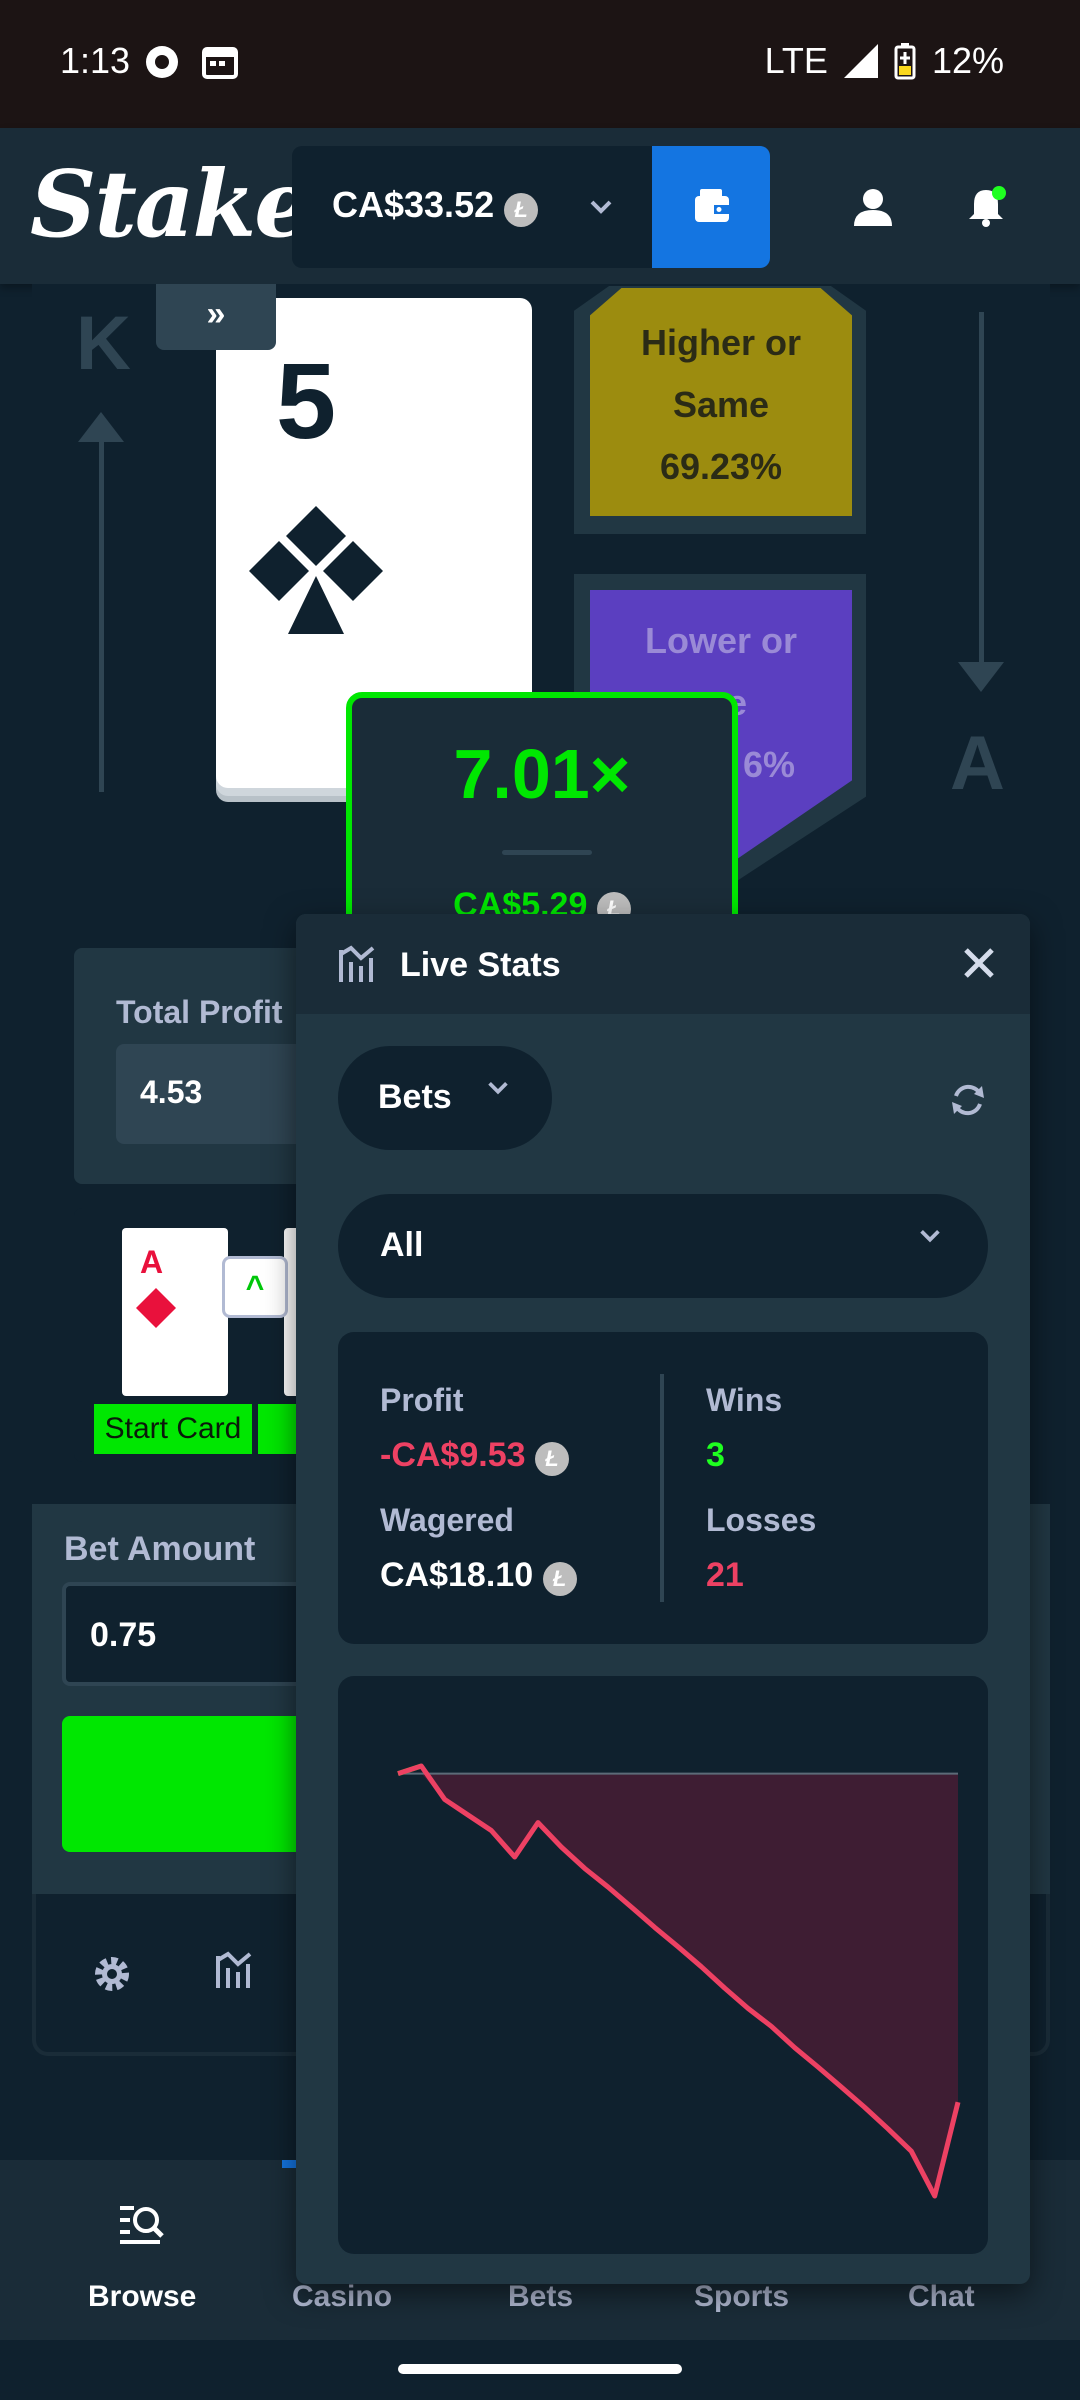 The image size is (1080, 2400). What do you see at coordinates (986, 209) in the screenshot?
I see `notification-bell-icon` at bounding box center [986, 209].